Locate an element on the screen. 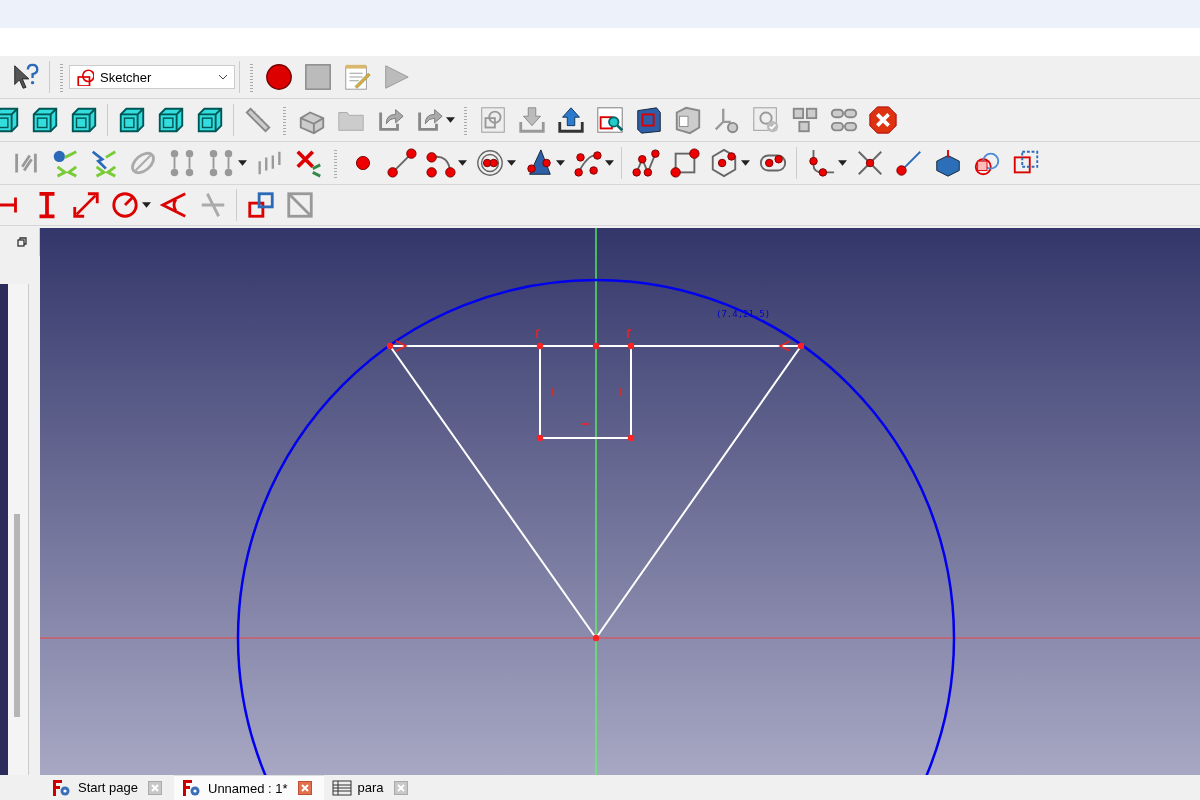  scrollbar-thumb is located at coordinates (17, 615).